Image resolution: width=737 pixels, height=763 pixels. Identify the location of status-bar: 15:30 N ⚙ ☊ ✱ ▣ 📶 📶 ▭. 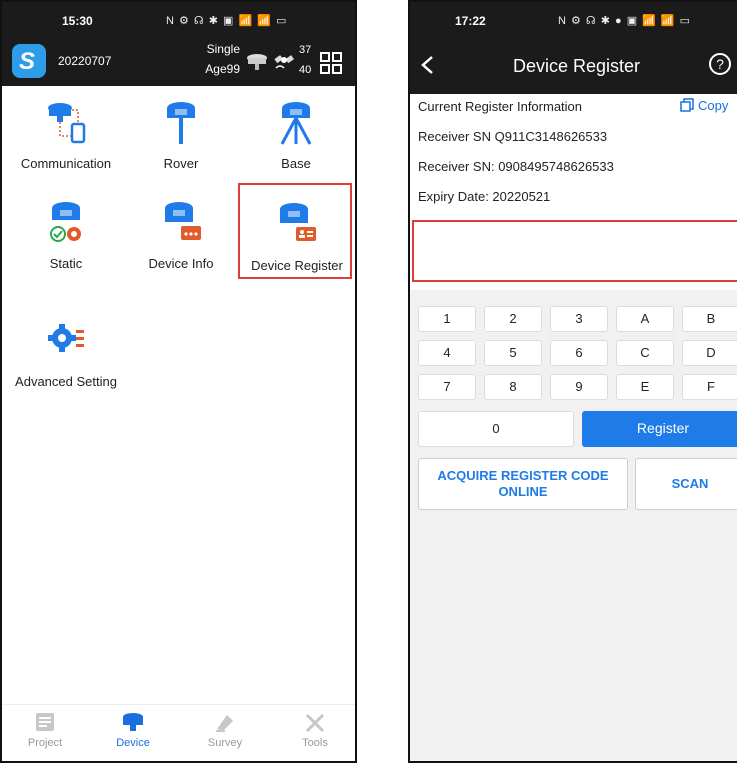
(178, 22).